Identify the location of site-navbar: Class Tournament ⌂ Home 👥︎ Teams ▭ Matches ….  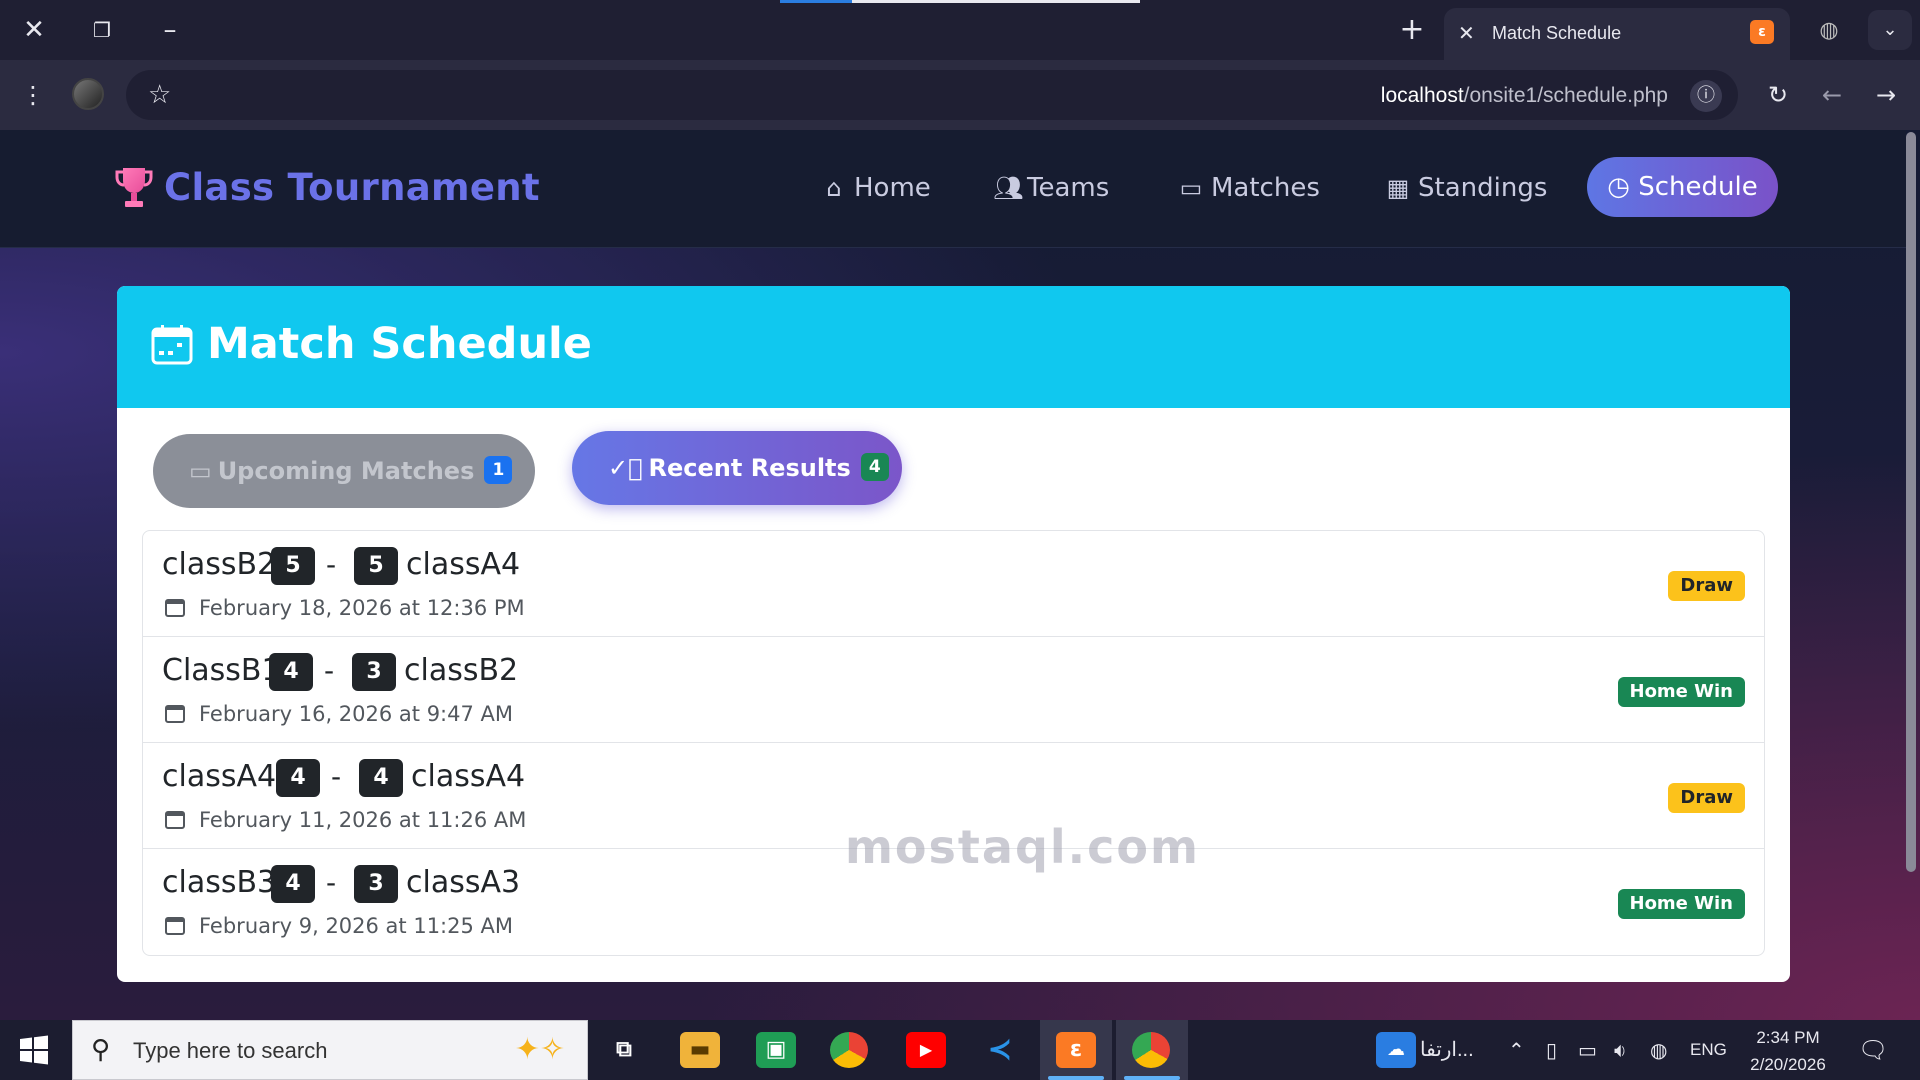
(953, 189).